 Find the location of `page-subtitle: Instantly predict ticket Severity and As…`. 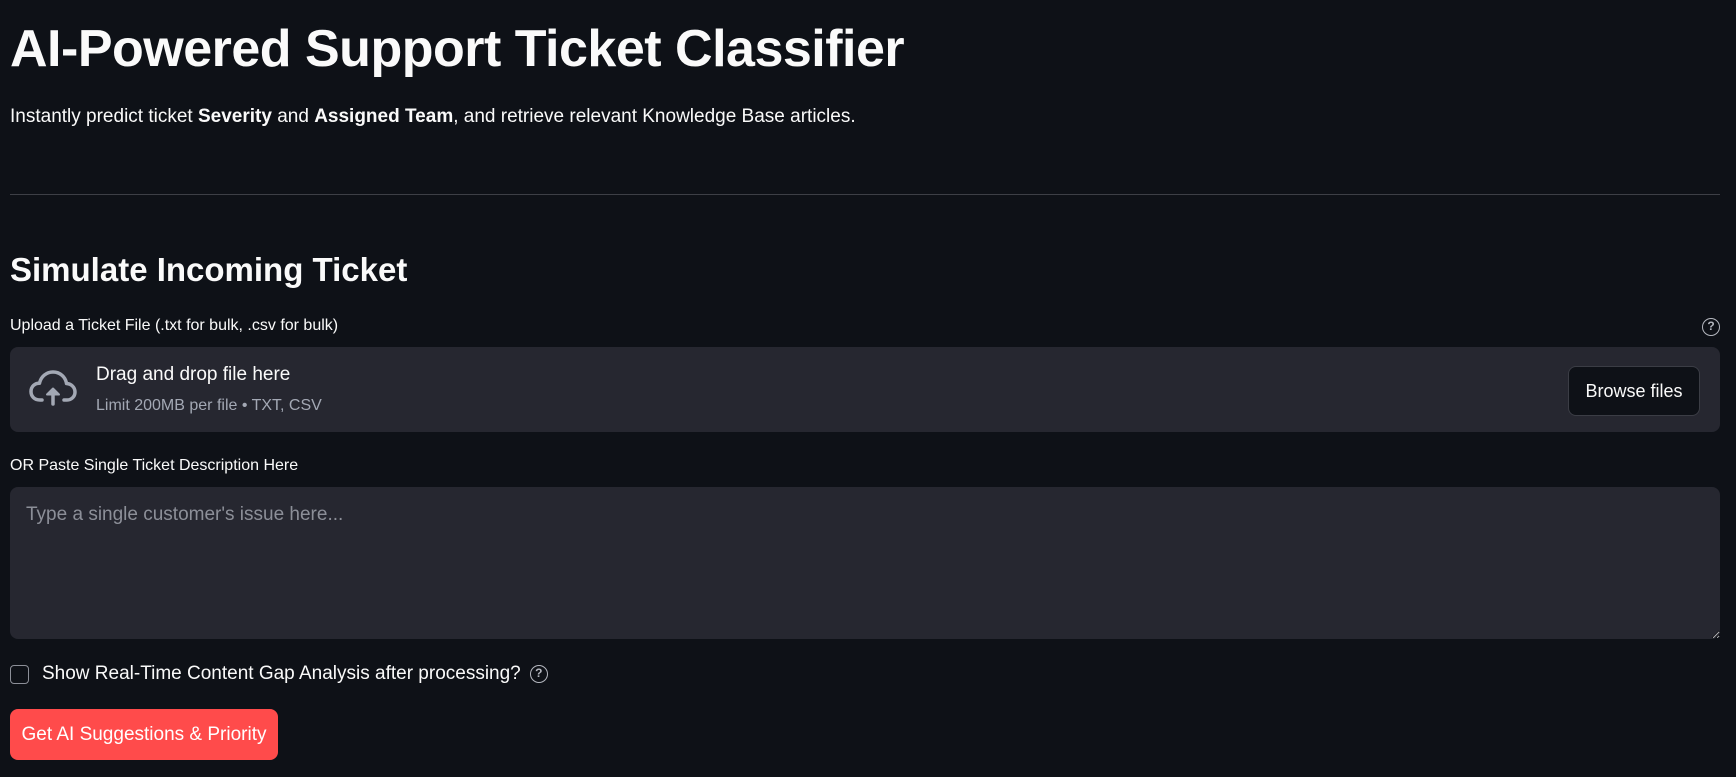

page-subtitle: Instantly predict ticket Severity and As… is located at coordinates (433, 117).